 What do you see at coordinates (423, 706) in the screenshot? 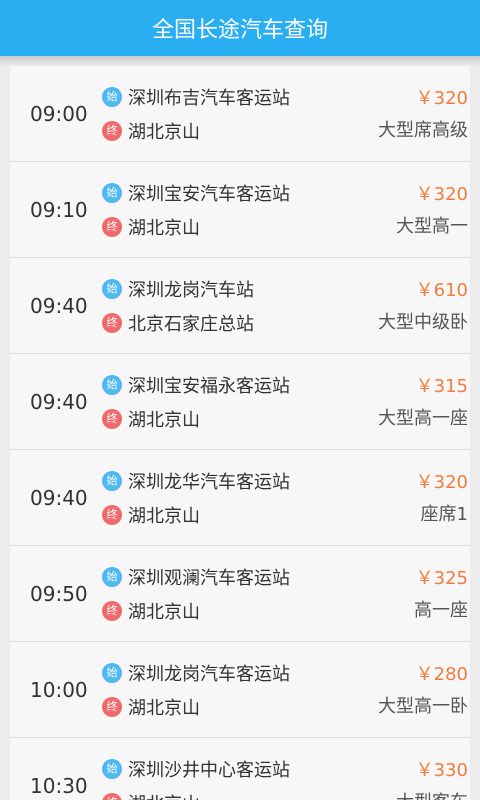
I see `bus-type: 大型高一卧` at bounding box center [423, 706].